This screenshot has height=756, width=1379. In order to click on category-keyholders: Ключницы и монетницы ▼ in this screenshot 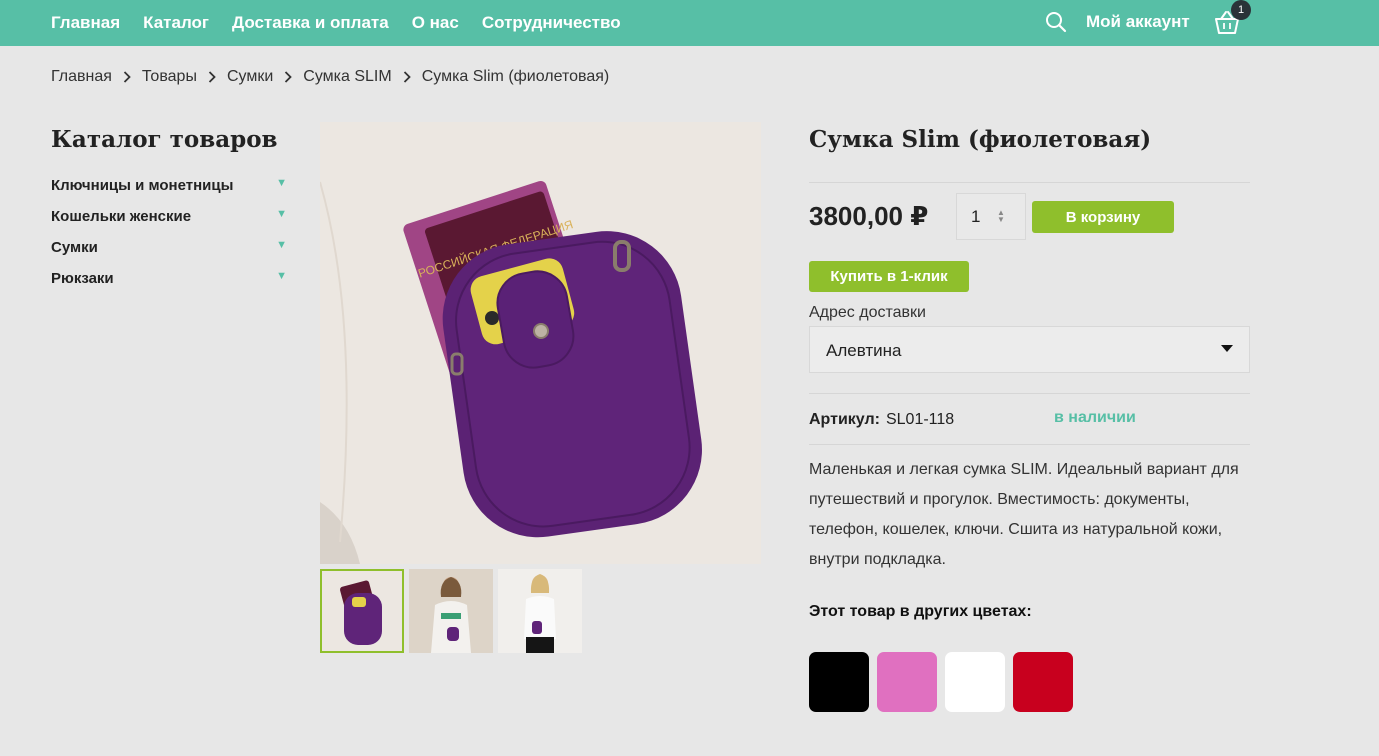, I will do `click(169, 189)`.